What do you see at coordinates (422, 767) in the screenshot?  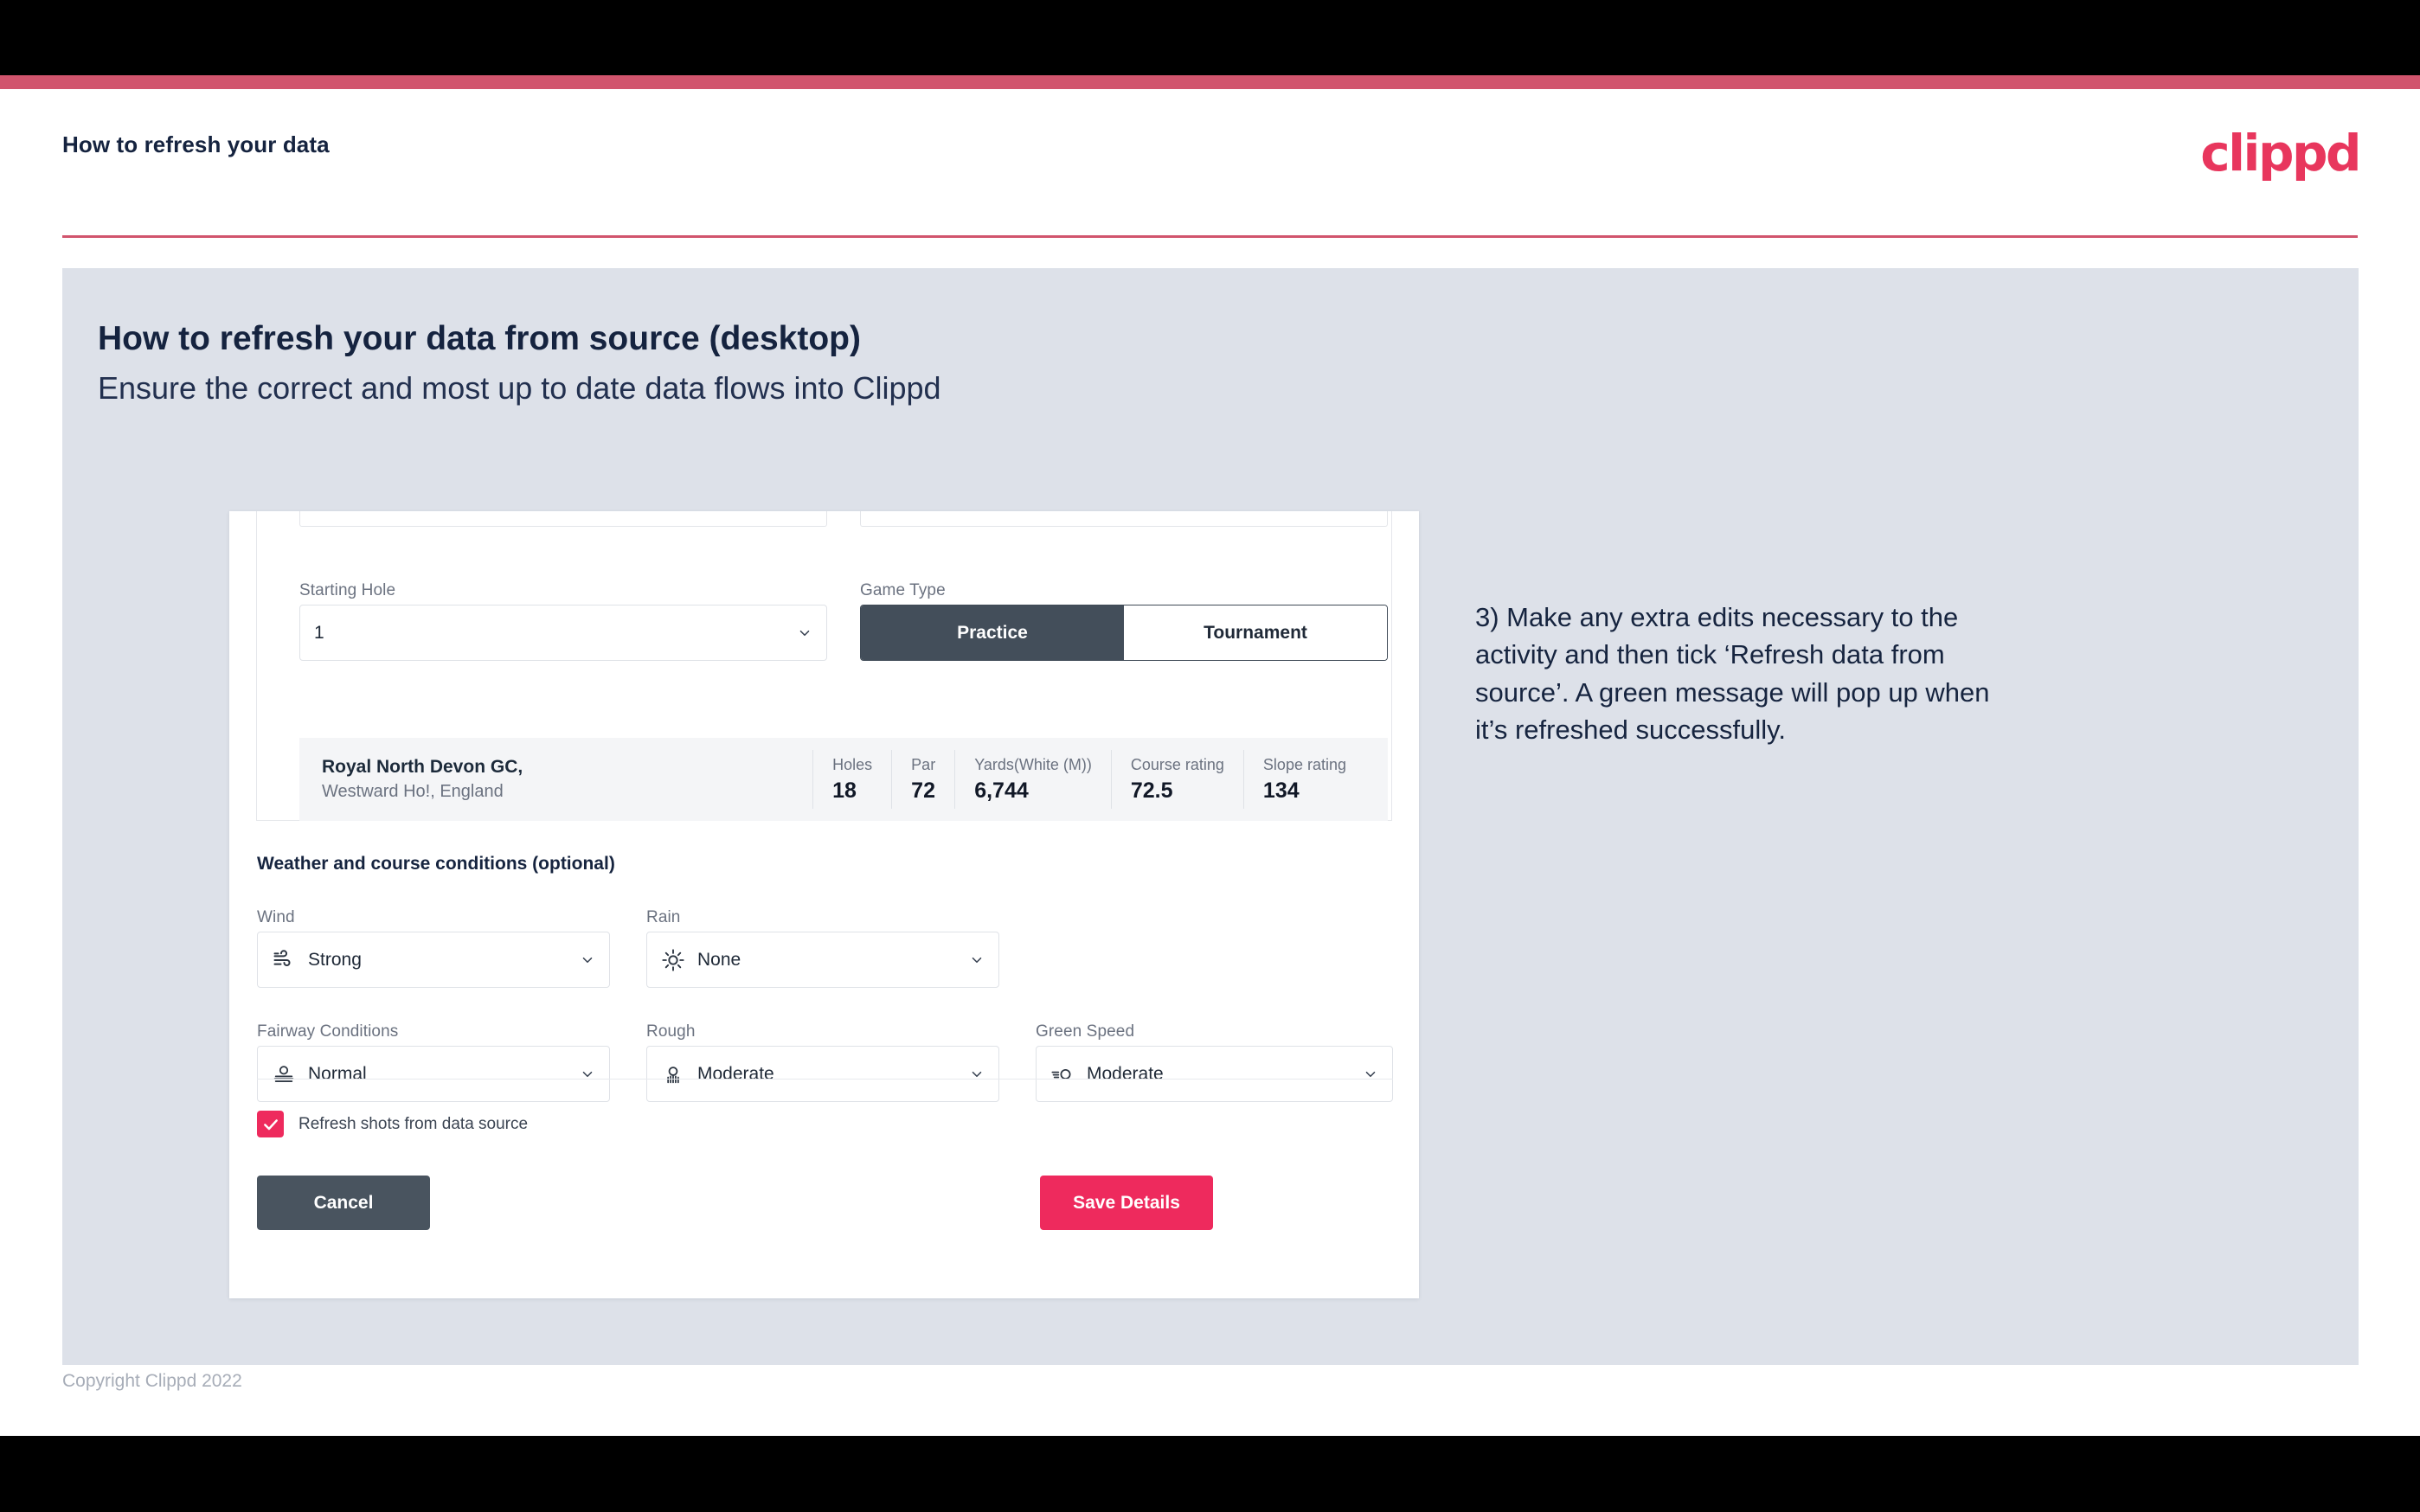 I see `course-name: Royal North Devon GC,` at bounding box center [422, 767].